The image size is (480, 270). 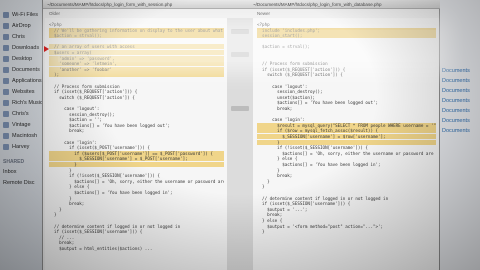 I want to click on sidebar-item-label: Wi-Fi Files, so click(x=25, y=15).